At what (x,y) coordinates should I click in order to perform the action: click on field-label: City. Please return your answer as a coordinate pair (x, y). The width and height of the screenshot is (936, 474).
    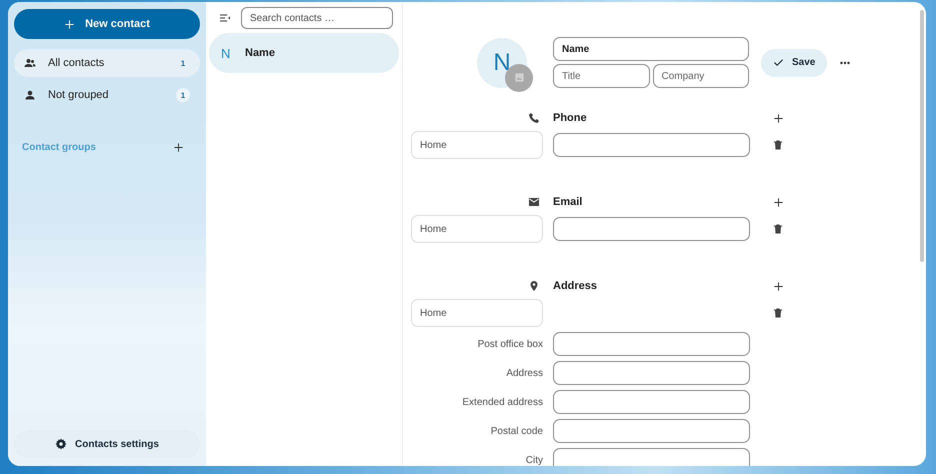
    Looking at the image, I should click on (534, 460).